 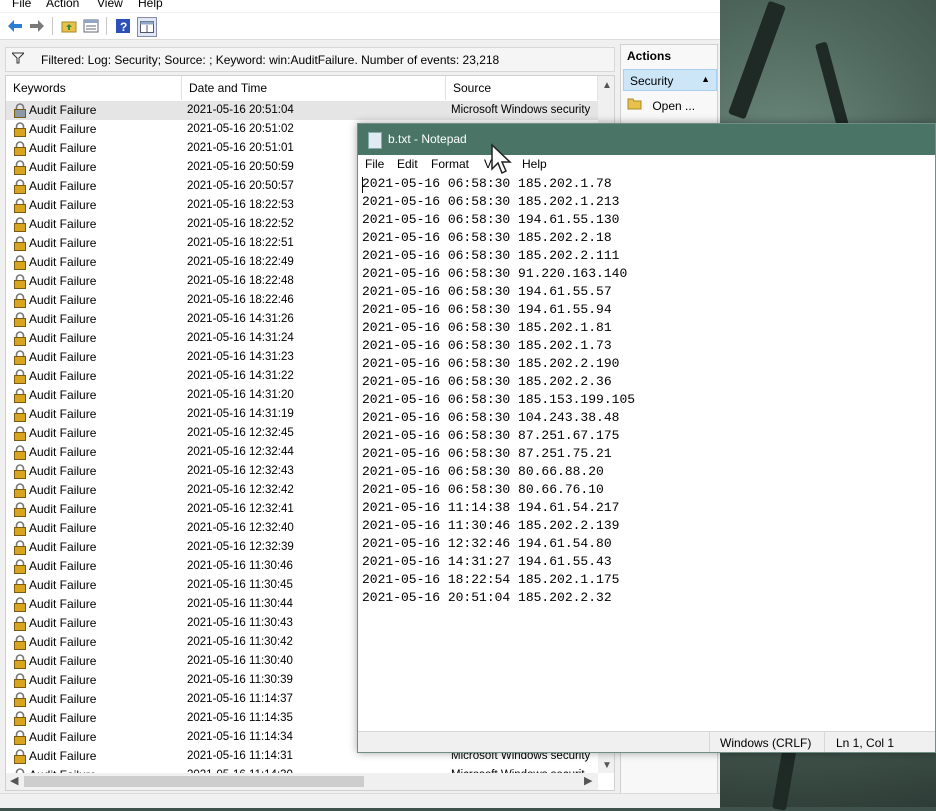 I want to click on horizontal-scrollbar: ◀ ▶, so click(x=302, y=781).